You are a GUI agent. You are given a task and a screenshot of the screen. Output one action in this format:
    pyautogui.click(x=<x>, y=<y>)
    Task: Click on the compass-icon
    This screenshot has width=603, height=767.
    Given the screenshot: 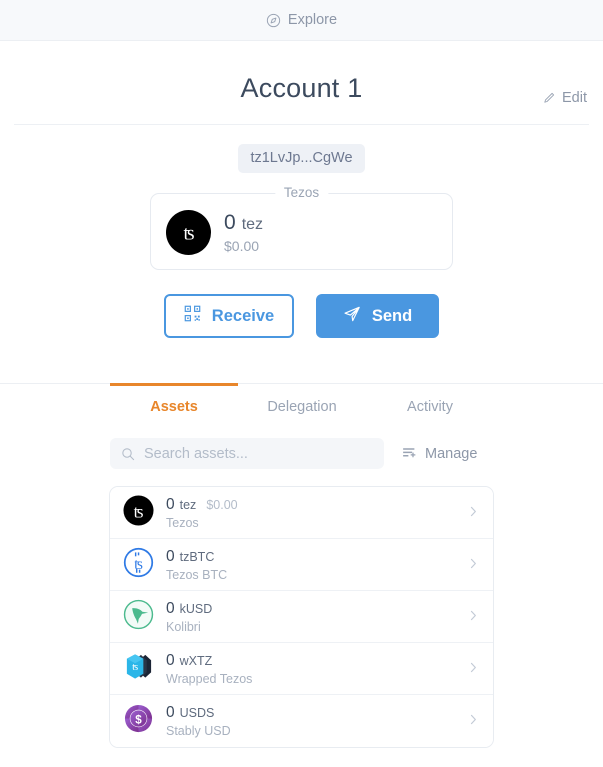 What is the action you would take?
    pyautogui.click(x=273, y=20)
    